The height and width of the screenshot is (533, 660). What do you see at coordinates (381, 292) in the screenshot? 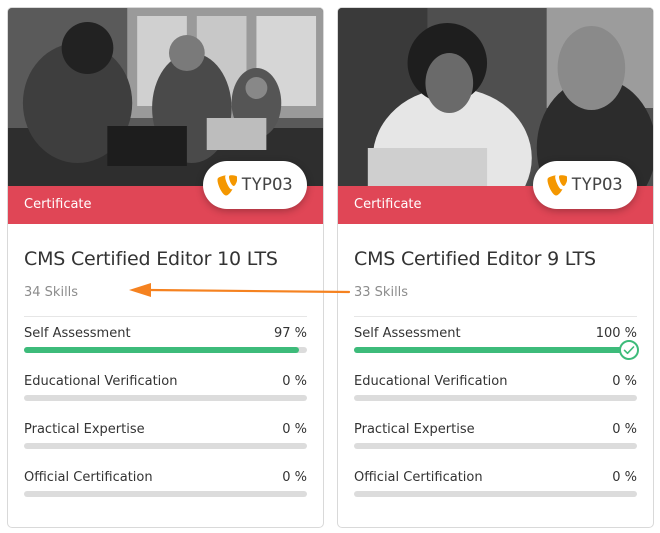
I see `skills-count: 33 Skills` at bounding box center [381, 292].